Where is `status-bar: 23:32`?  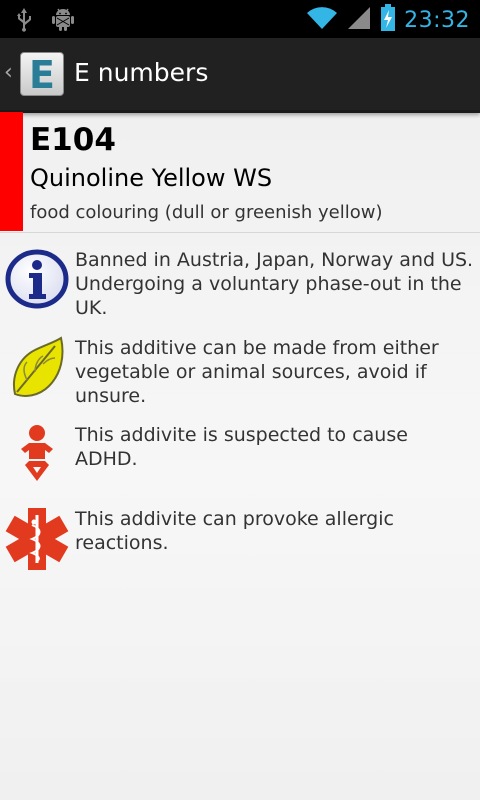 status-bar: 23:32 is located at coordinates (240, 19).